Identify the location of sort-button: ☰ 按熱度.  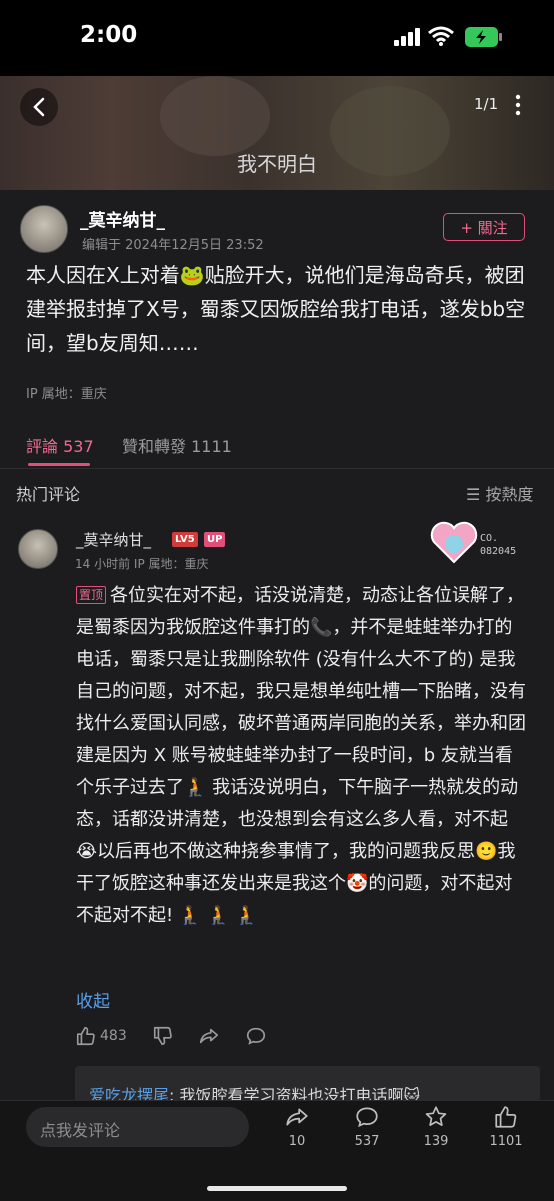
(499, 493).